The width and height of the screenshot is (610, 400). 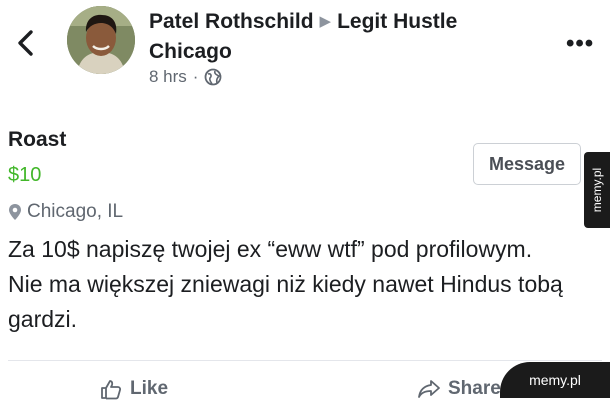 I want to click on avatar, so click(x=101, y=40).